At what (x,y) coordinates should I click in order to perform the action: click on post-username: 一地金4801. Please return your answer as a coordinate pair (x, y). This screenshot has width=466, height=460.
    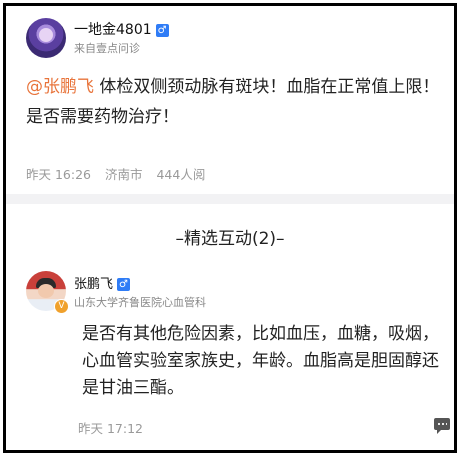
    Looking at the image, I should click on (113, 30).